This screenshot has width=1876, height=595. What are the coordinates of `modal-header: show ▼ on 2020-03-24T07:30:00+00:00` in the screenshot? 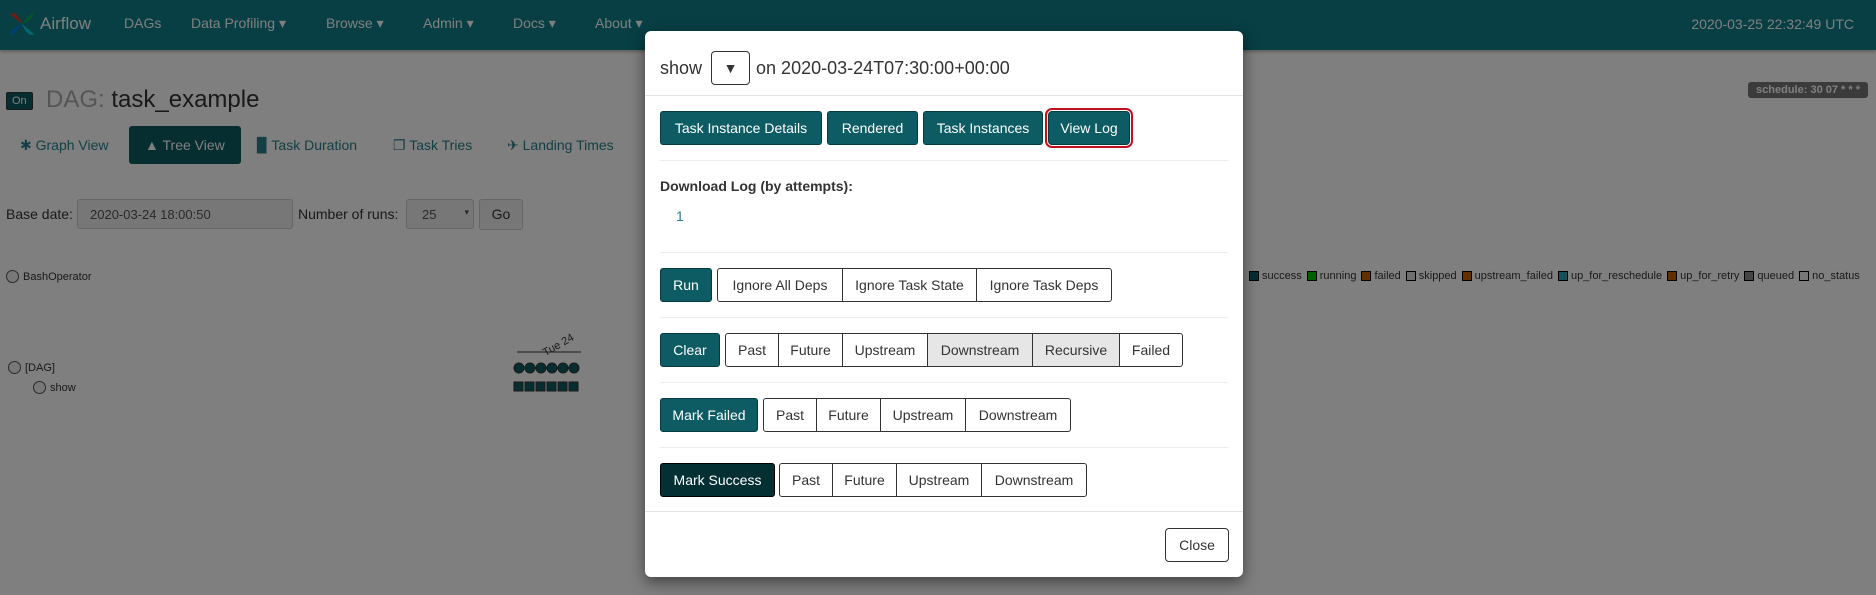 It's located at (944, 63).